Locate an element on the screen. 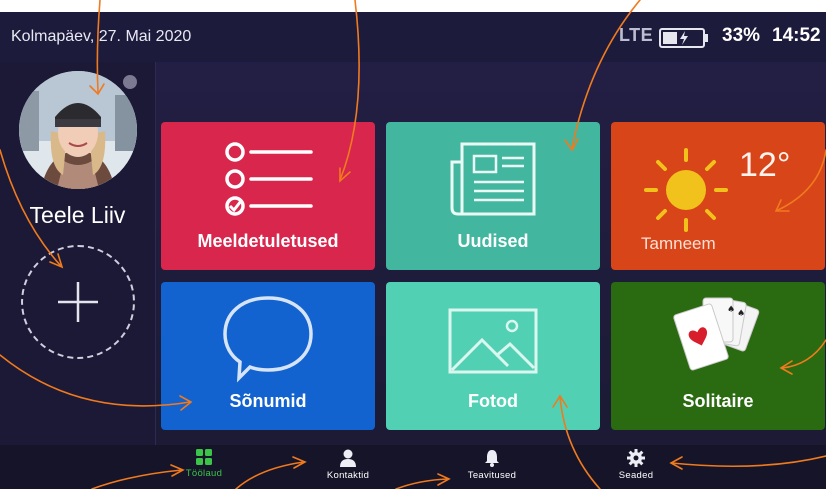  battery-percent: 33% is located at coordinates (741, 35).